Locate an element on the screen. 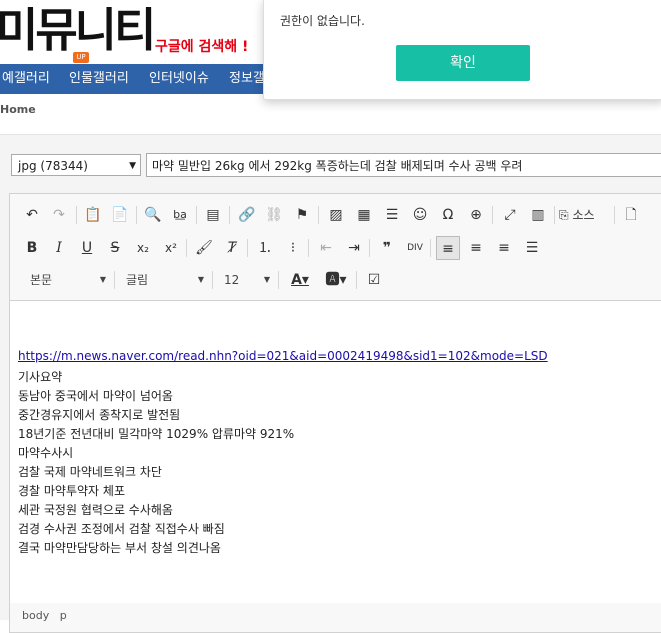 The image size is (661, 633). font-combo-value: 글림 is located at coordinates (137, 280).